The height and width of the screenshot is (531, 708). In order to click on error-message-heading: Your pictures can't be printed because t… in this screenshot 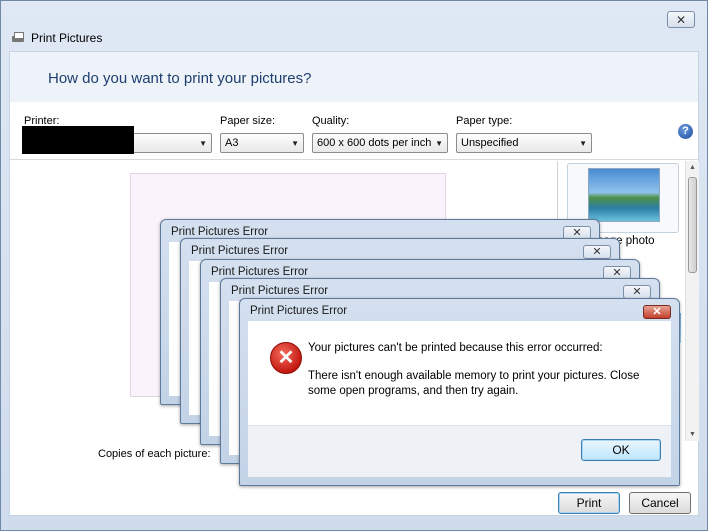, I will do `click(455, 348)`.